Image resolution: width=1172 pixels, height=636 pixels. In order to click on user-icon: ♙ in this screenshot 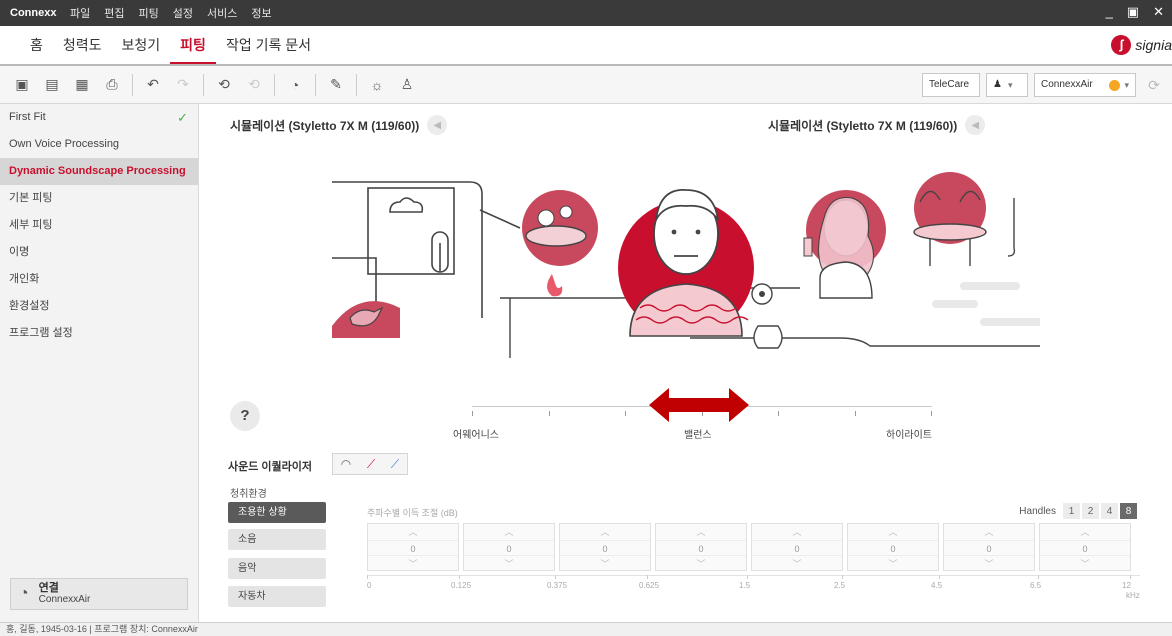, I will do `click(407, 85)`.